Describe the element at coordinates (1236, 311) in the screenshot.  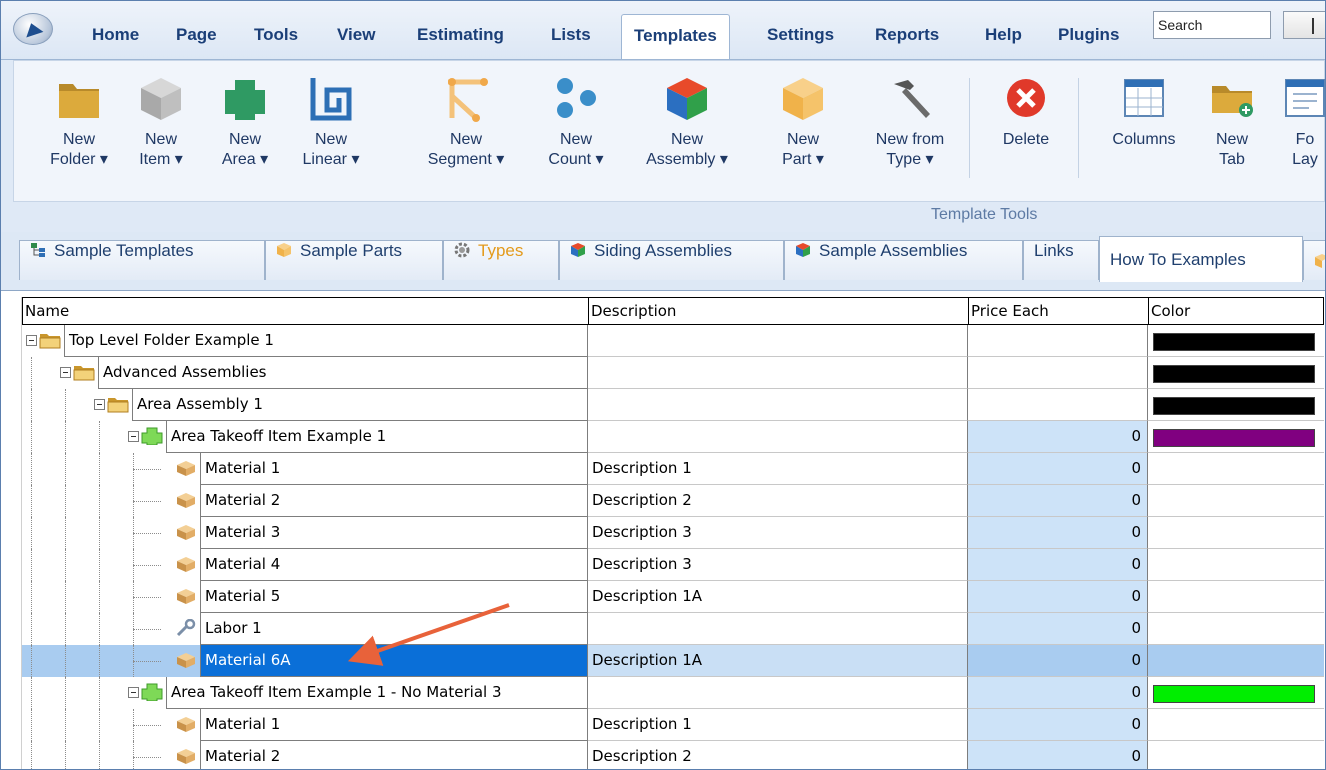
I see `column-header-color: Color` at that location.